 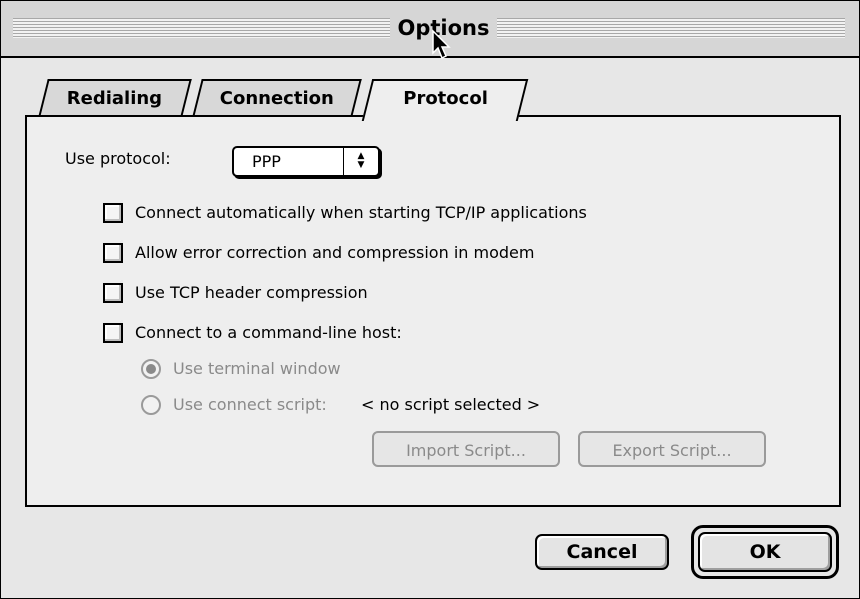 I want to click on cancel-button: Cancel, so click(x=602, y=552).